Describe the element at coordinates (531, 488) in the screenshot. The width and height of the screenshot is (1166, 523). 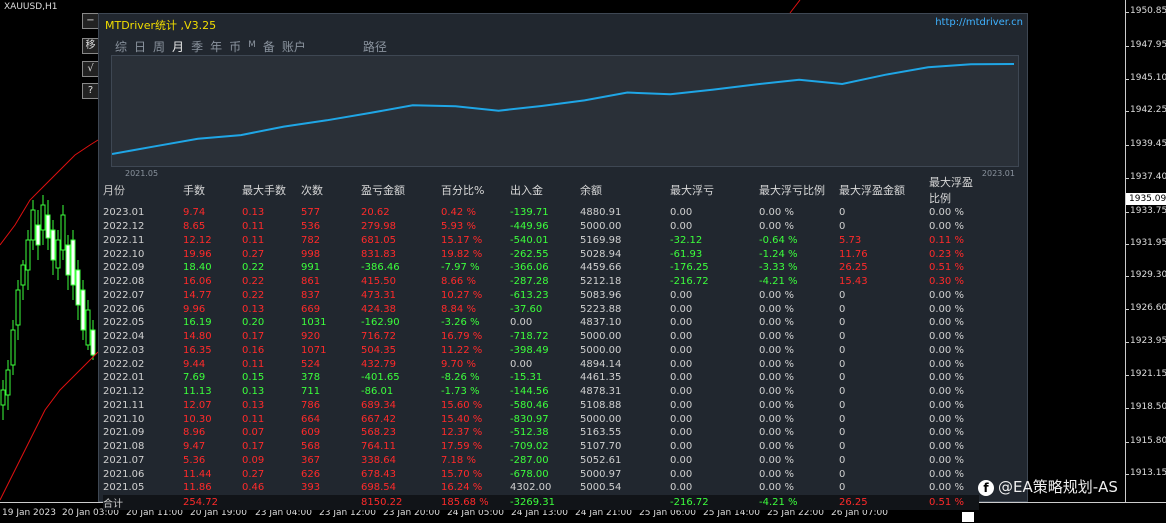
I see `table-cell: 4302.00` at that location.